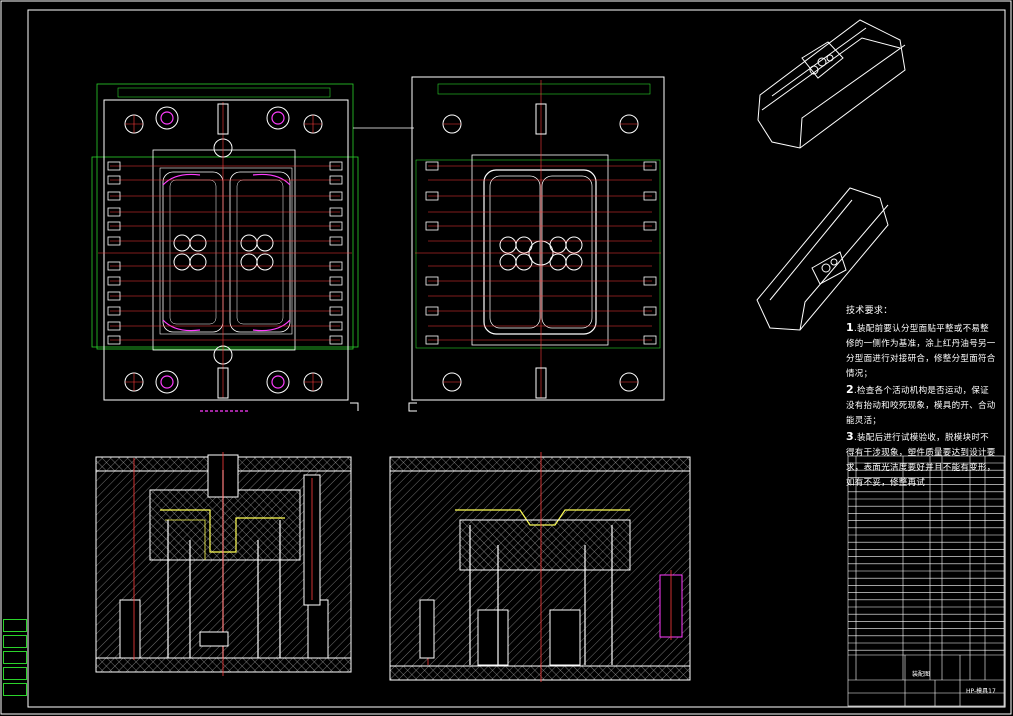 This screenshot has width=1013, height=716. Describe the element at coordinates (981, 691) in the screenshot. I see `drawing-number: HP-模具17` at that location.